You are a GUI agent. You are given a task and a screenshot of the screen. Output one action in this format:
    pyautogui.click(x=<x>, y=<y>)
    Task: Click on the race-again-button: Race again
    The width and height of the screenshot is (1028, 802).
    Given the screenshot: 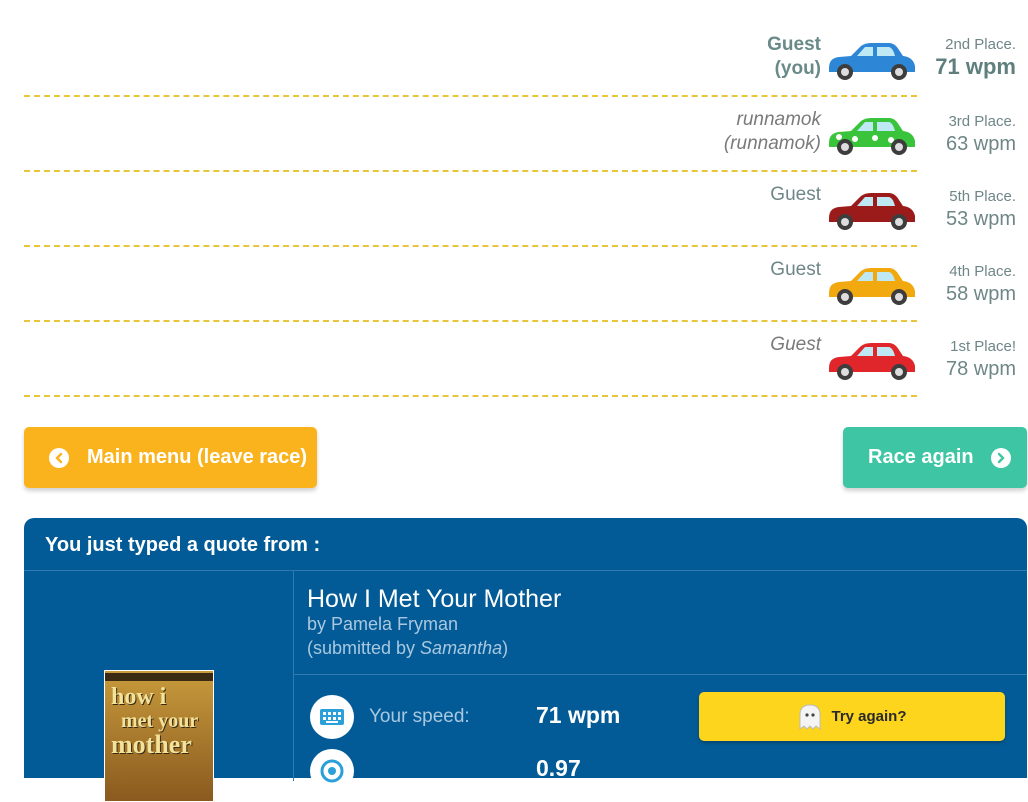 What is the action you would take?
    pyautogui.click(x=935, y=457)
    